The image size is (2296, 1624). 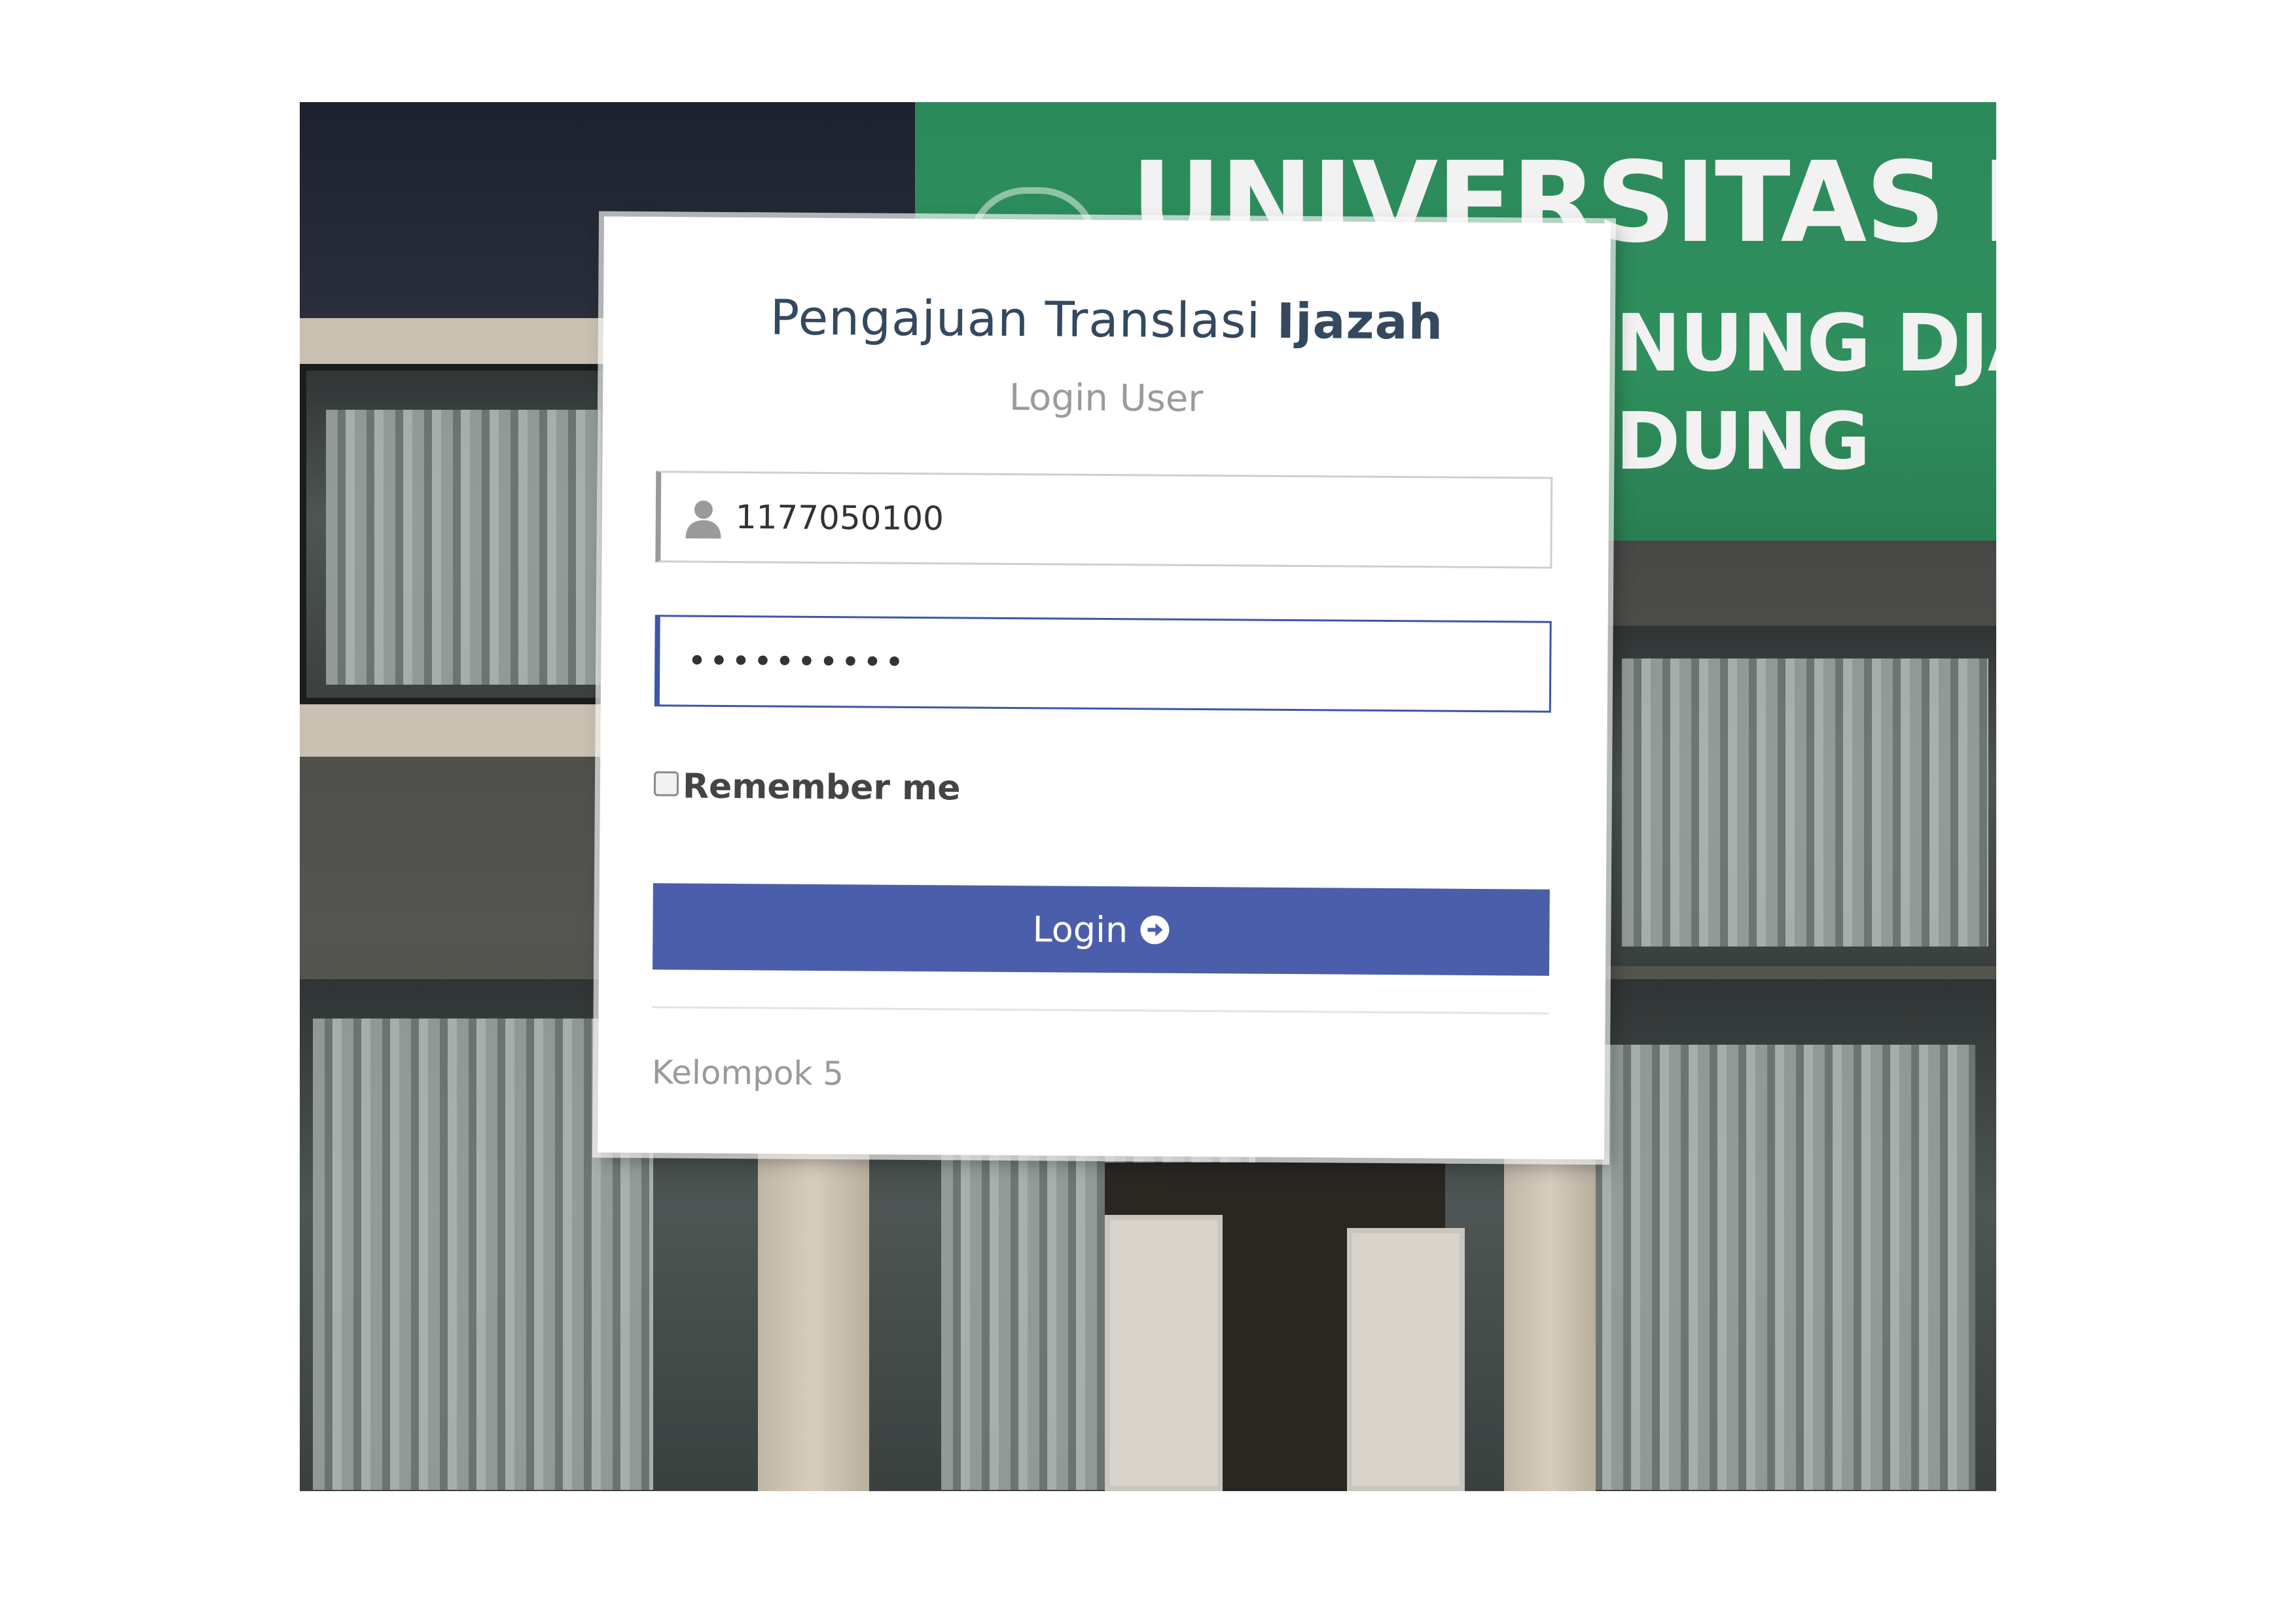 I want to click on sign-line-2: NUNG DJAT, so click(x=1805, y=343).